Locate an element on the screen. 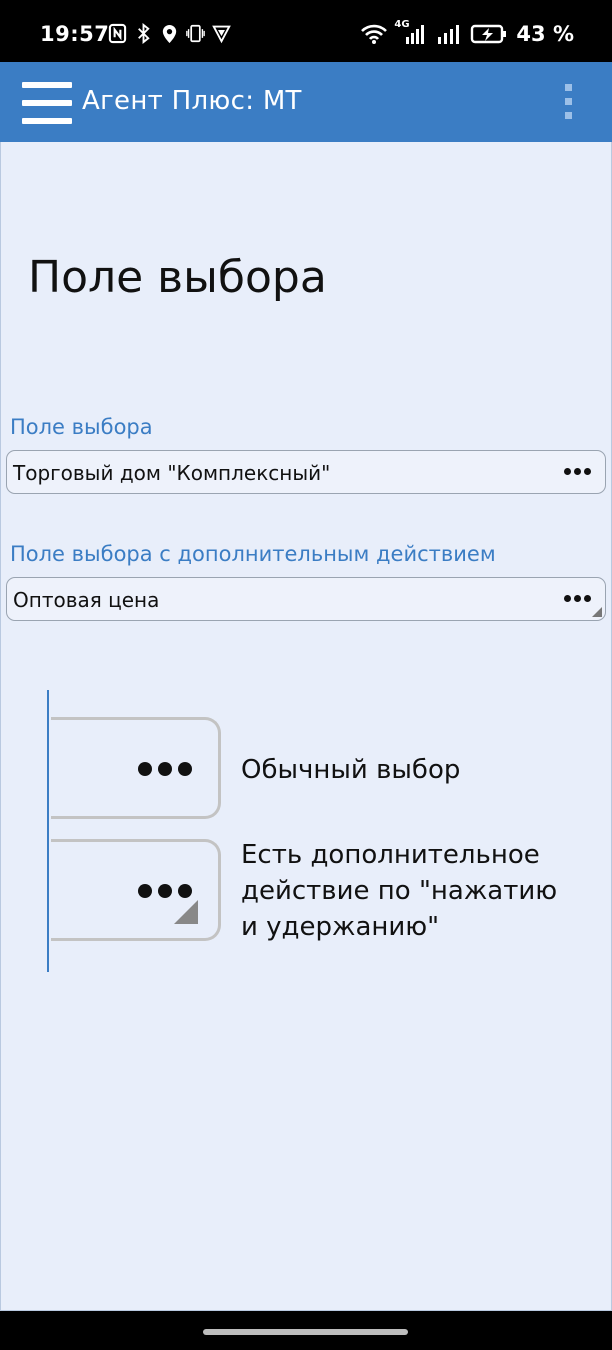  select-field: Торговый дом "Комплексный" is located at coordinates (306, 472).